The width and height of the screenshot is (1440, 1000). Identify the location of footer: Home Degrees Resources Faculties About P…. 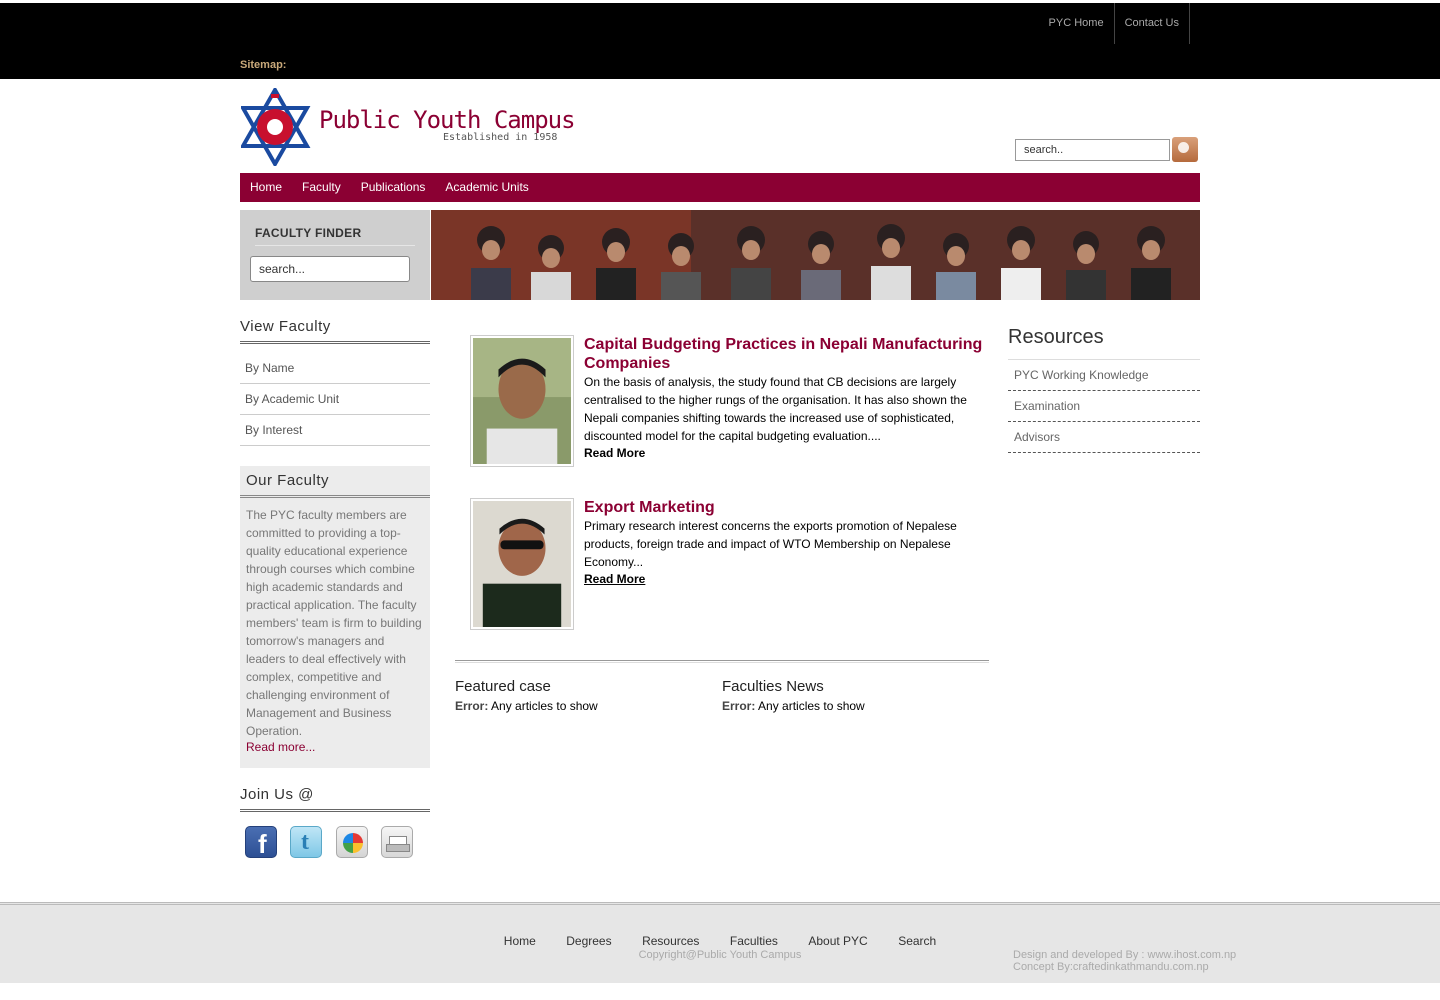
(720, 942).